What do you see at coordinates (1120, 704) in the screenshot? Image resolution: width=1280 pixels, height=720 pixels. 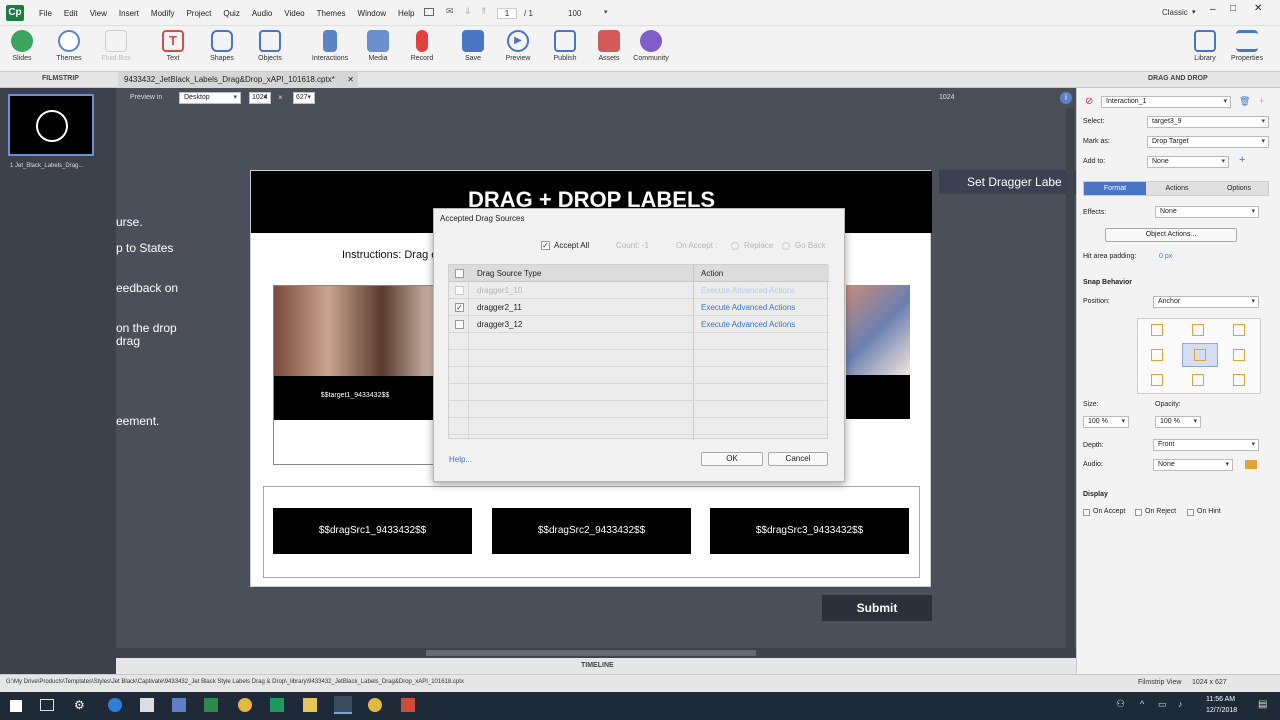 I see `people-icon: ⚇` at bounding box center [1120, 704].